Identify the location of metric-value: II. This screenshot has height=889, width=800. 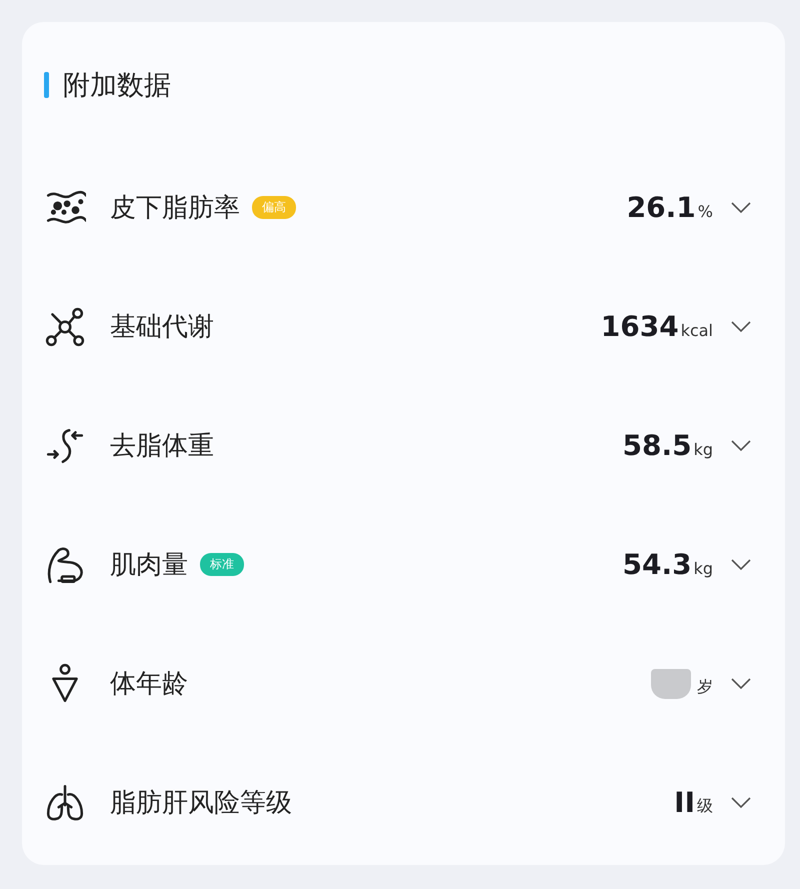
(684, 802).